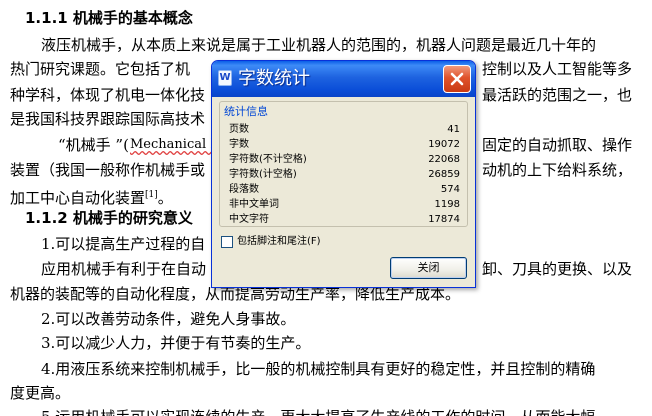 The image size is (652, 416). Describe the element at coordinates (109, 218) in the screenshot. I see `section-heading: 1.1.2 机械手的研究意义` at that location.